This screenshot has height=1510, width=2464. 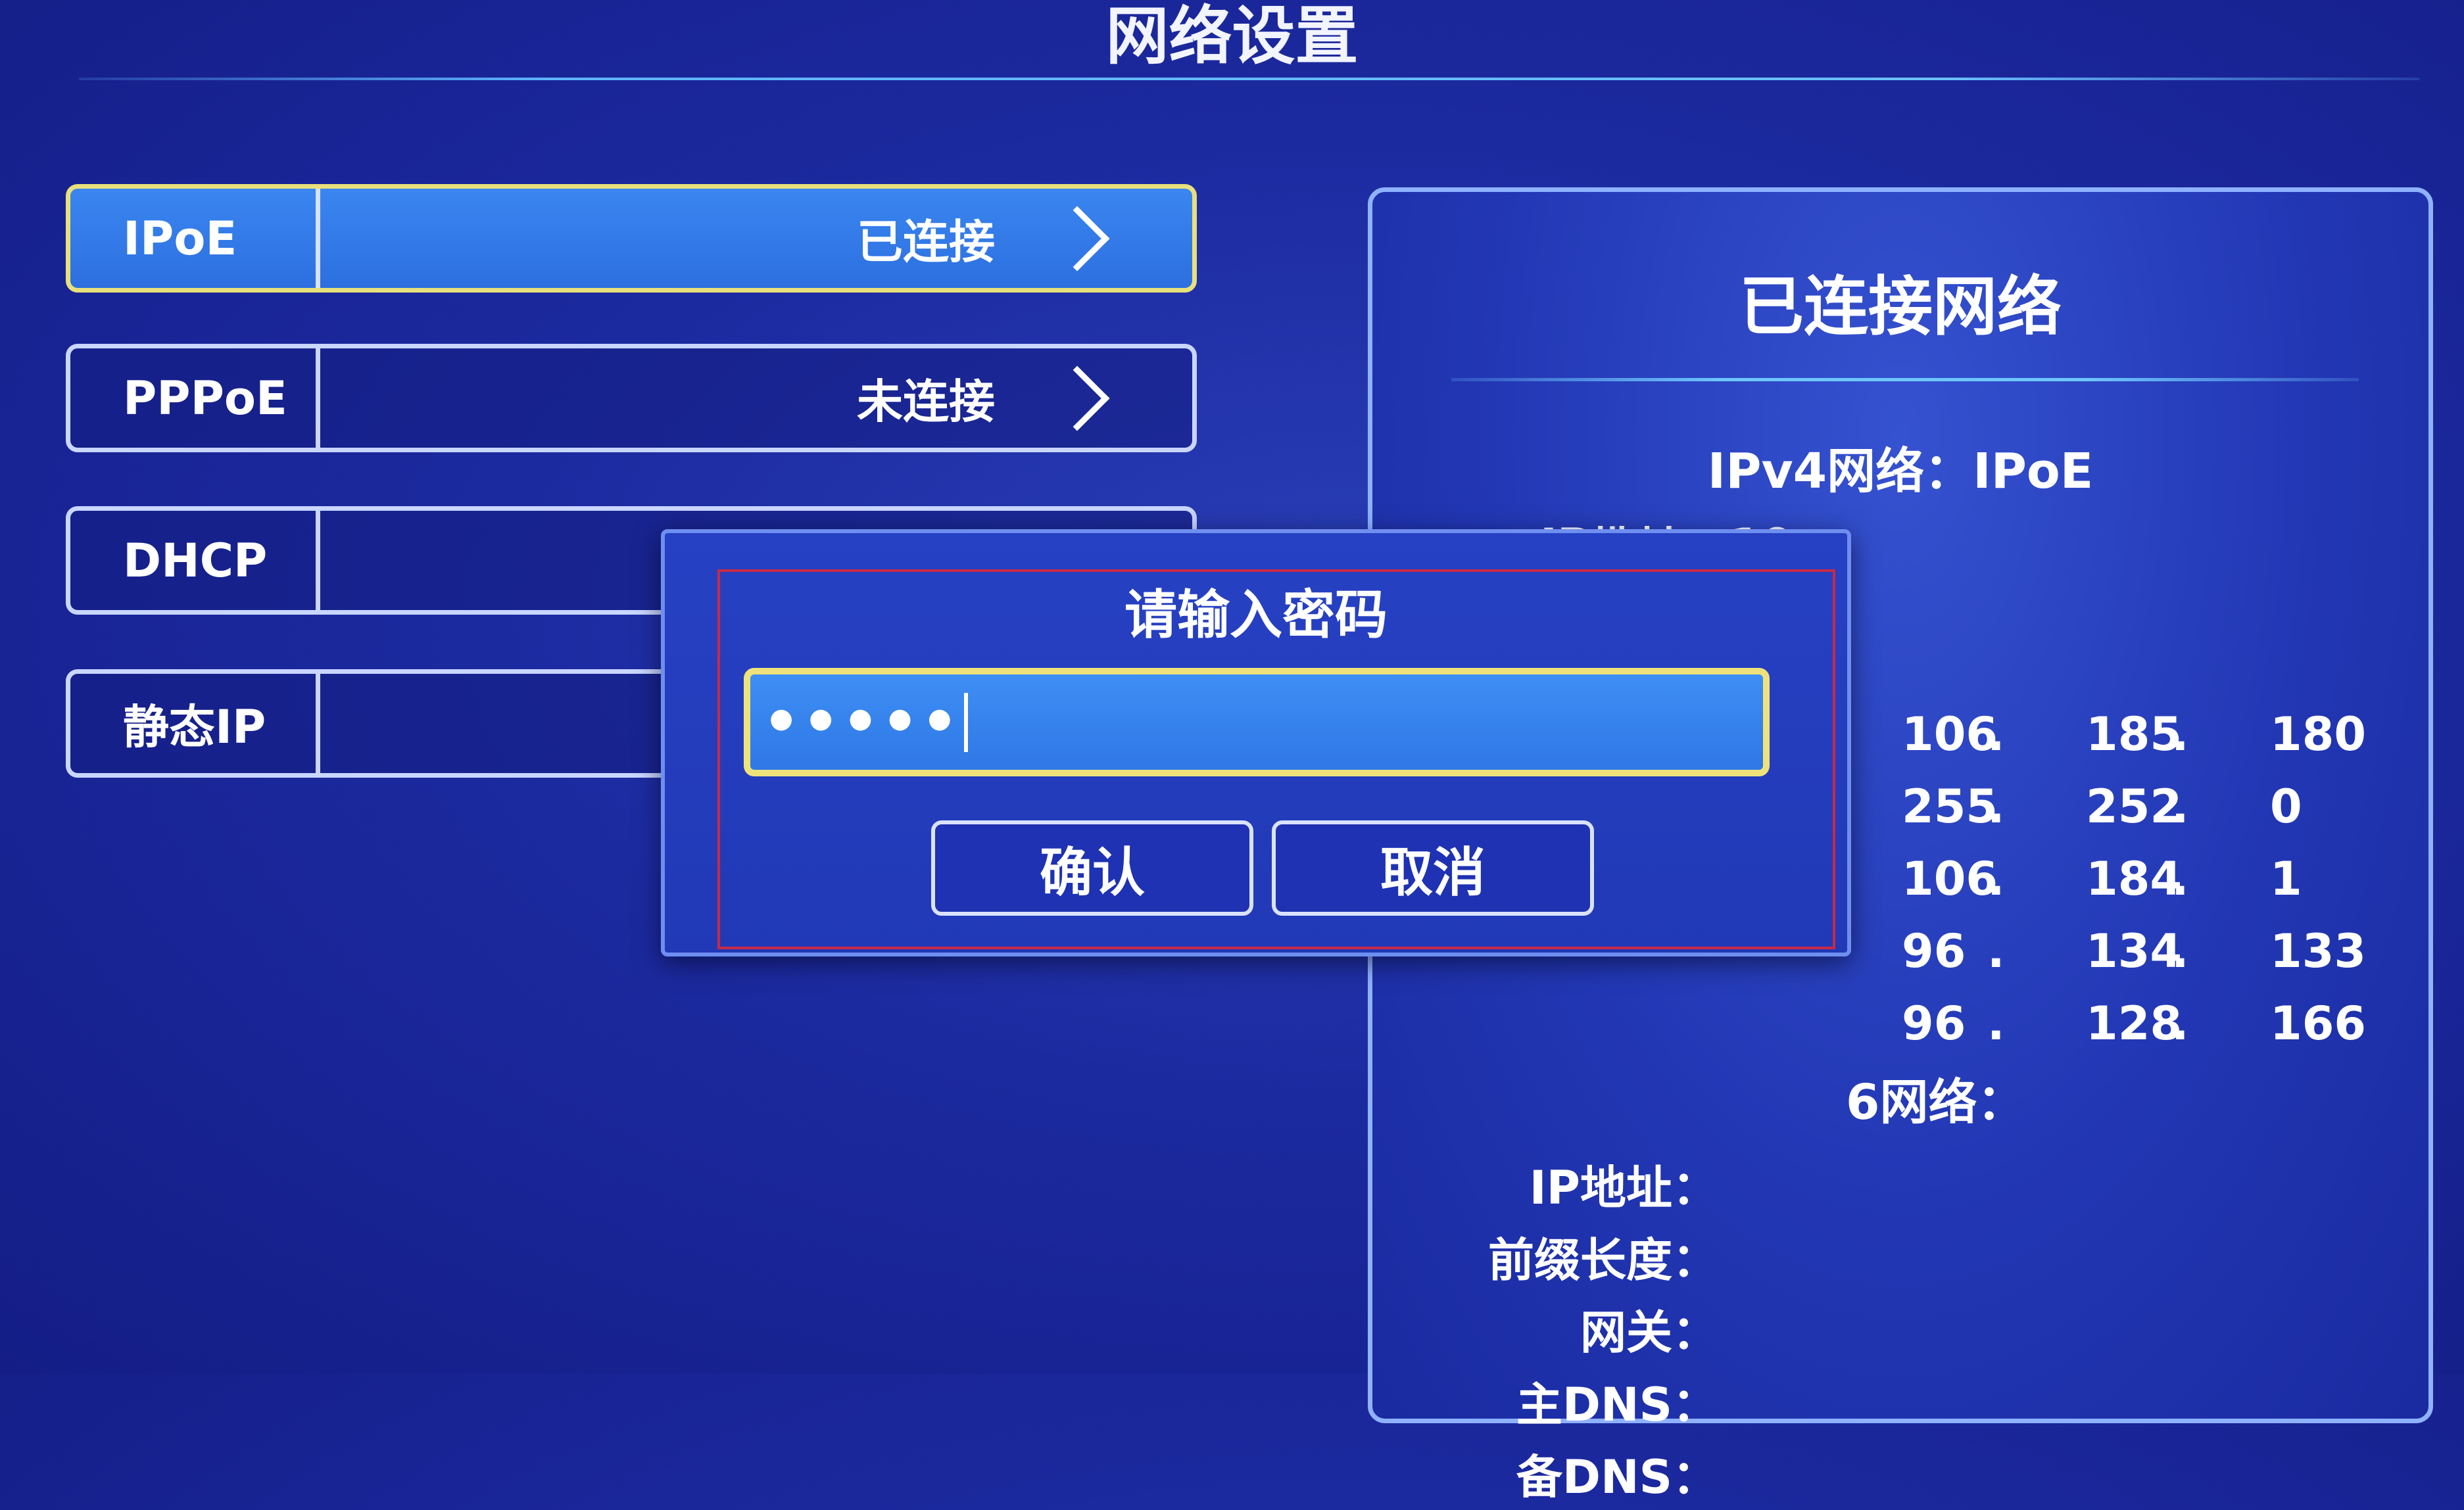 What do you see at coordinates (2134, 807) in the screenshot?
I see `octet: 252` at bounding box center [2134, 807].